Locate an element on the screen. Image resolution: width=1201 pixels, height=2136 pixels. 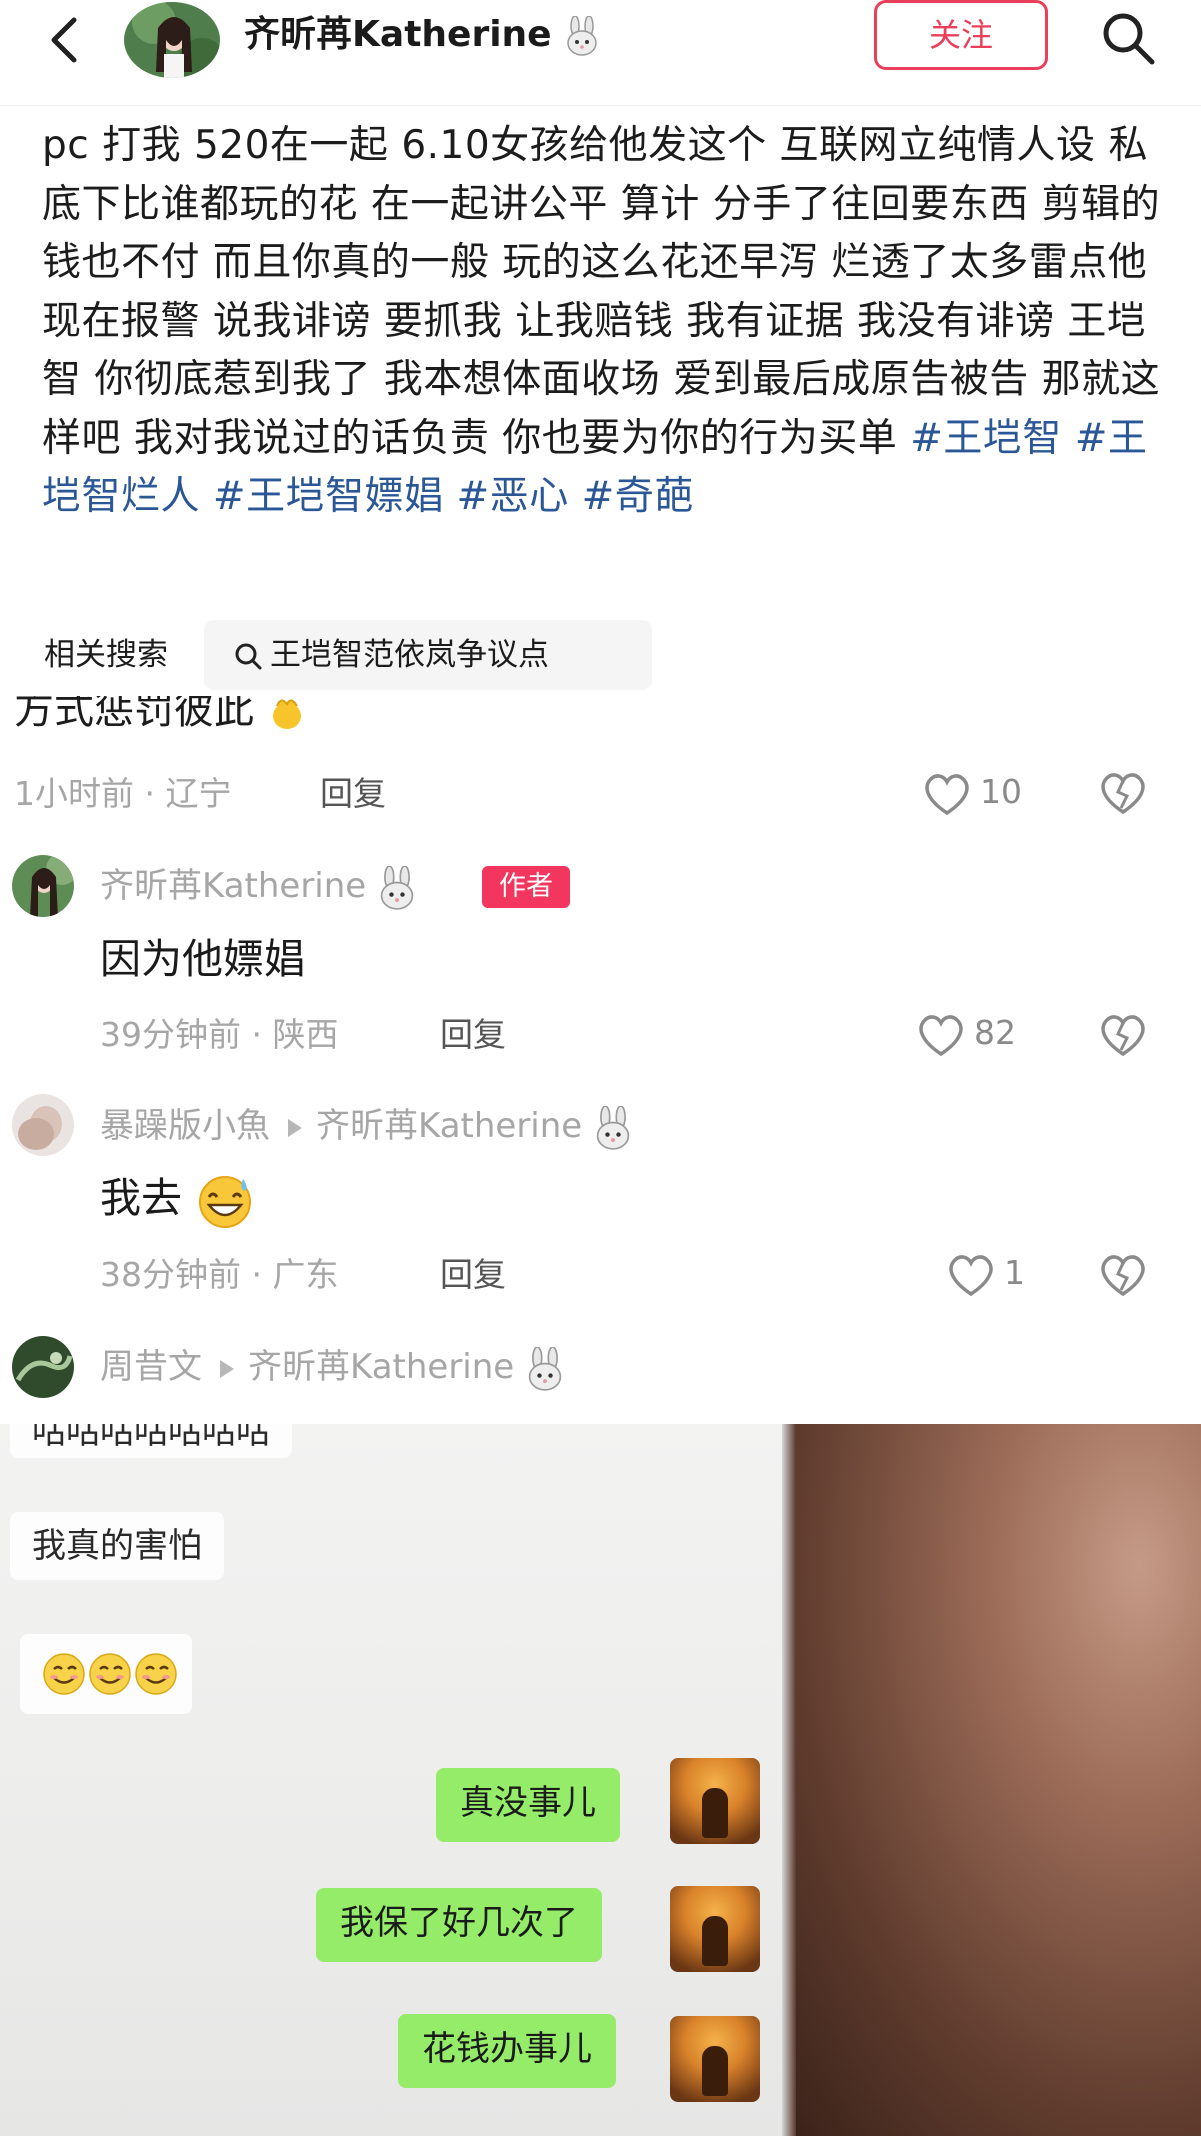
hashtag: #王垲智嫖娼 is located at coordinates (328, 496).